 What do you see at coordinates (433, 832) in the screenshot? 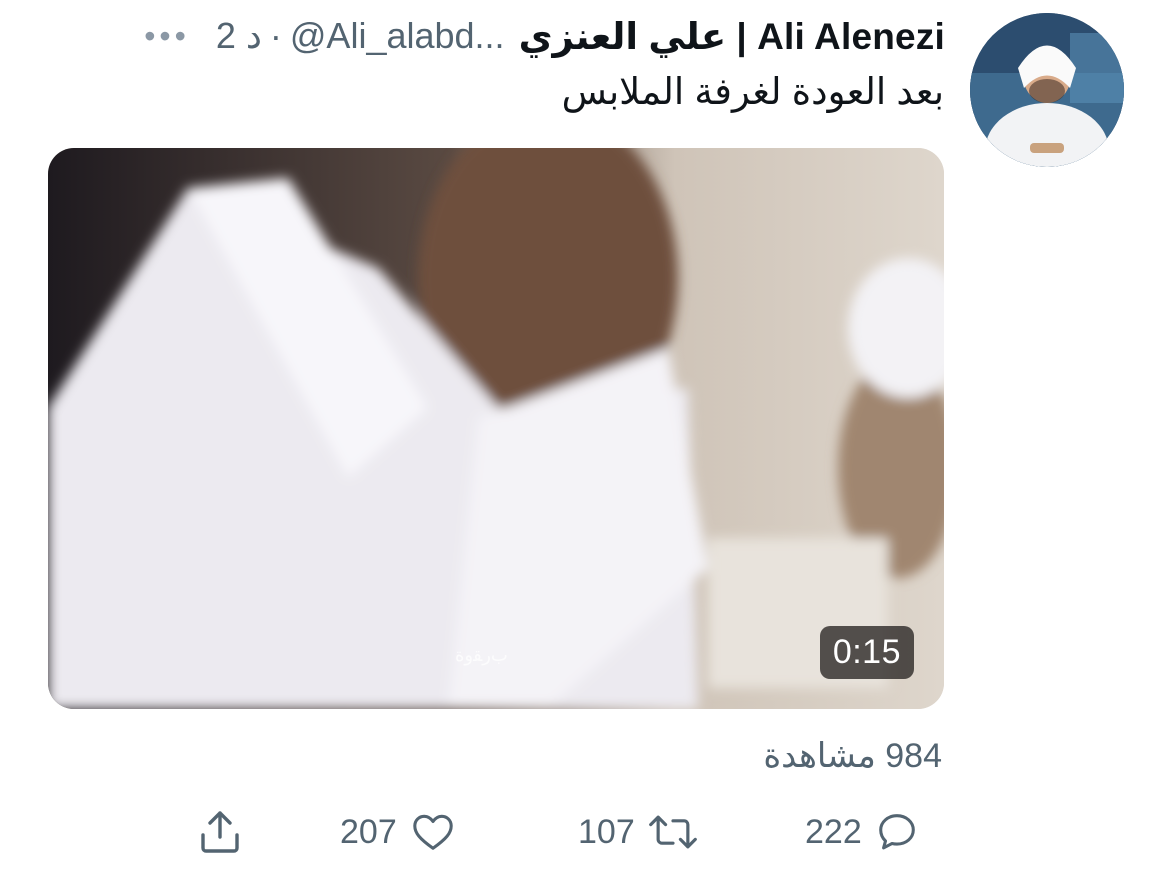
I see `heart-icon` at bounding box center [433, 832].